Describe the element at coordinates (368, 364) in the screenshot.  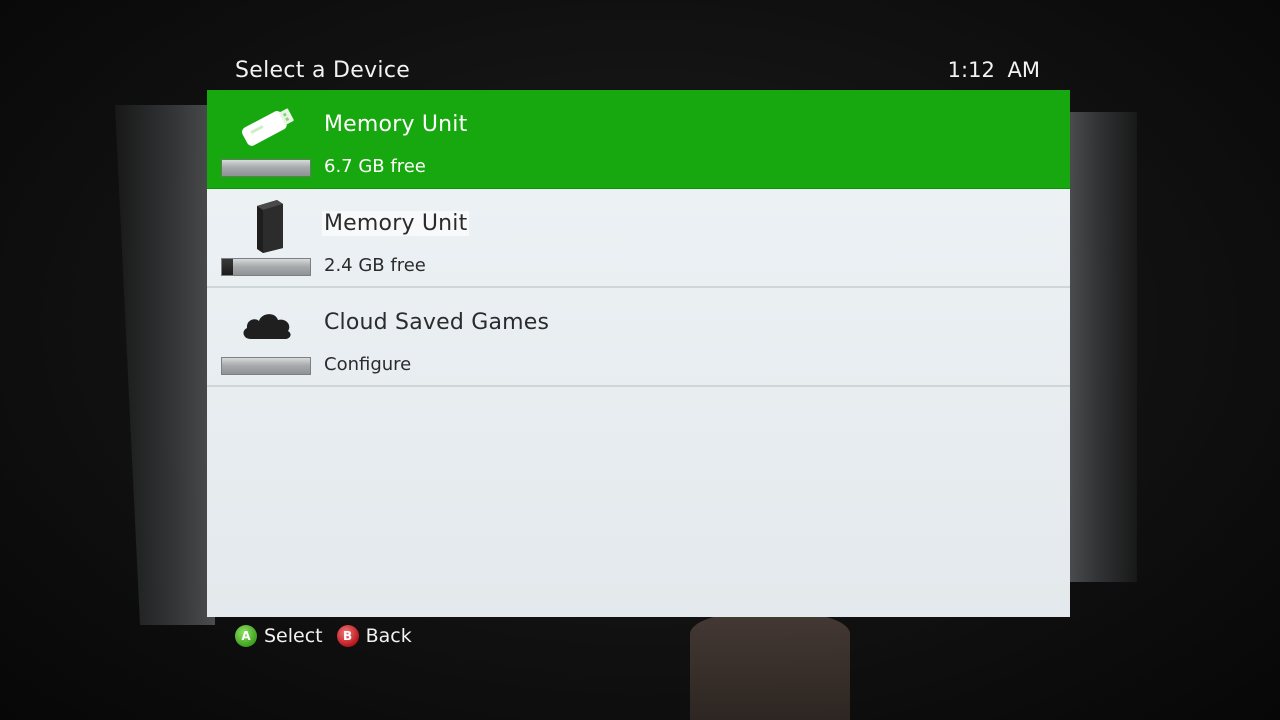
I see `configure-link: Configure` at that location.